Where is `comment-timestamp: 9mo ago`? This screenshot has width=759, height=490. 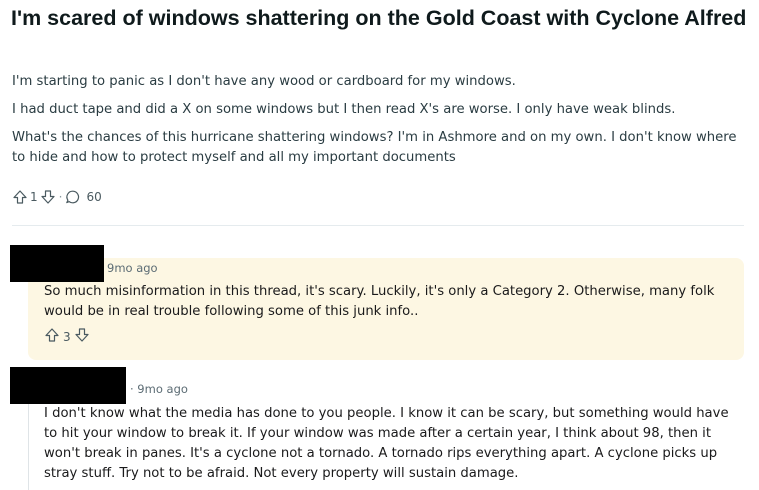 comment-timestamp: 9mo ago is located at coordinates (132, 268).